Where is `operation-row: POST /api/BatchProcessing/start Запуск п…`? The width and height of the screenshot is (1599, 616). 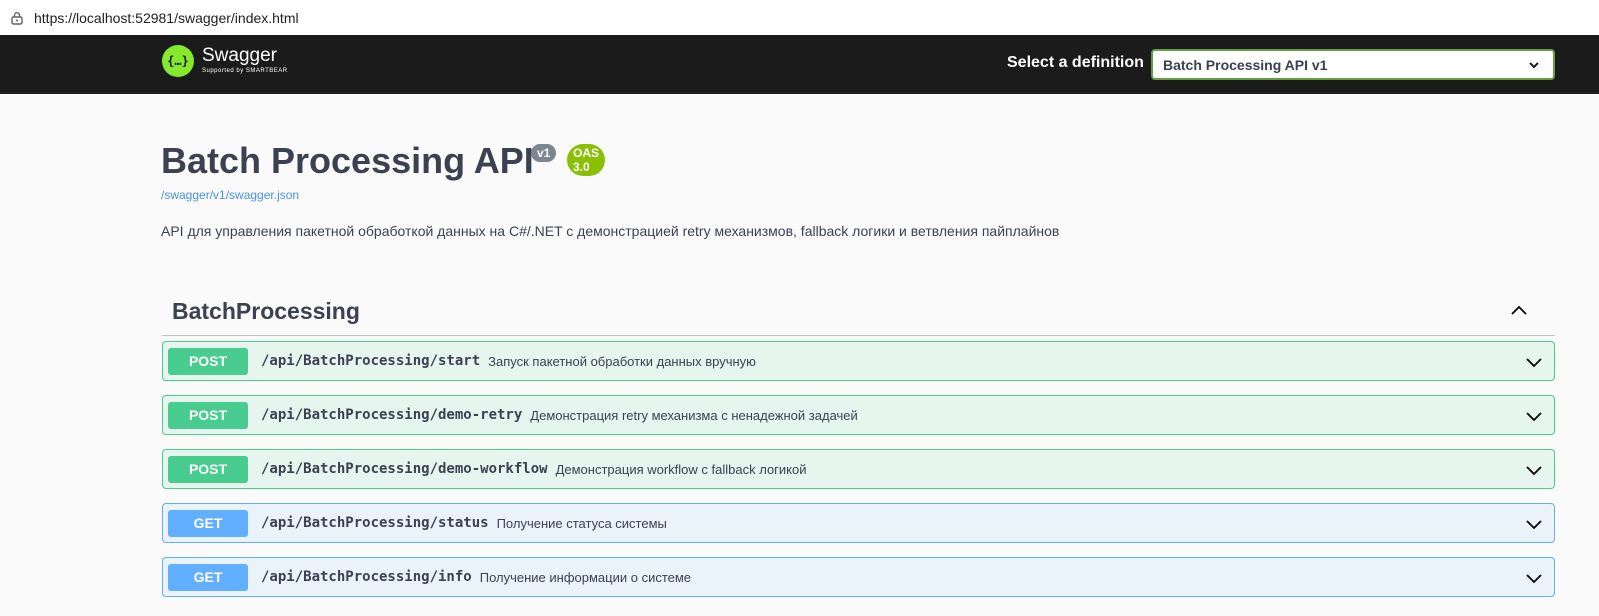 operation-row: POST /api/BatchProcessing/start Запуск п… is located at coordinates (858, 361).